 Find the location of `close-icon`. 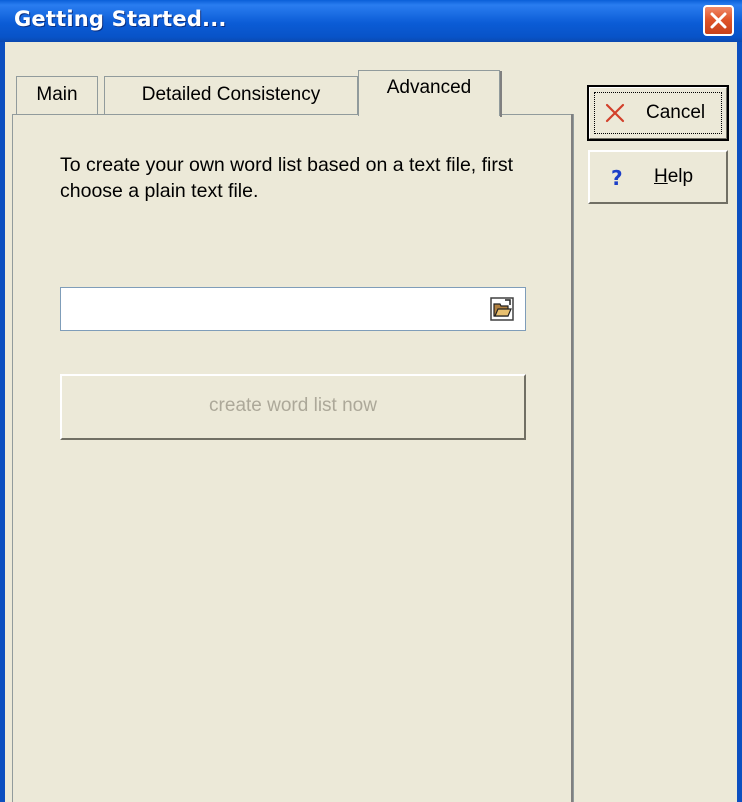

close-icon is located at coordinates (718, 20).